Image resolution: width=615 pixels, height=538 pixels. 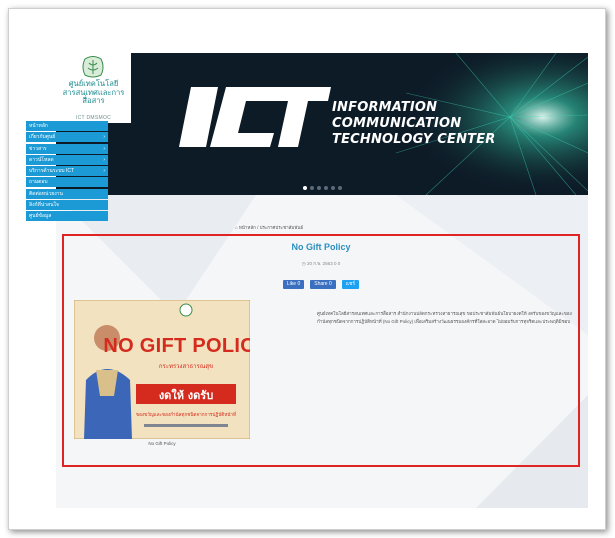 I want to click on menu-item-home: หน้าหลัก, so click(x=67, y=126).